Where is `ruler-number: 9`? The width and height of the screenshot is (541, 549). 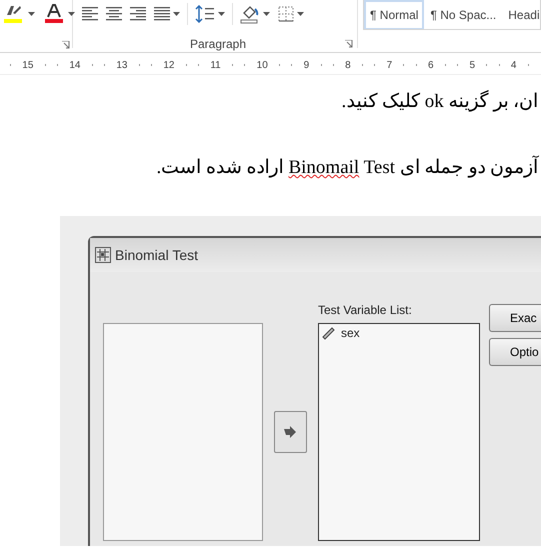
ruler-number: 9 is located at coordinates (307, 65).